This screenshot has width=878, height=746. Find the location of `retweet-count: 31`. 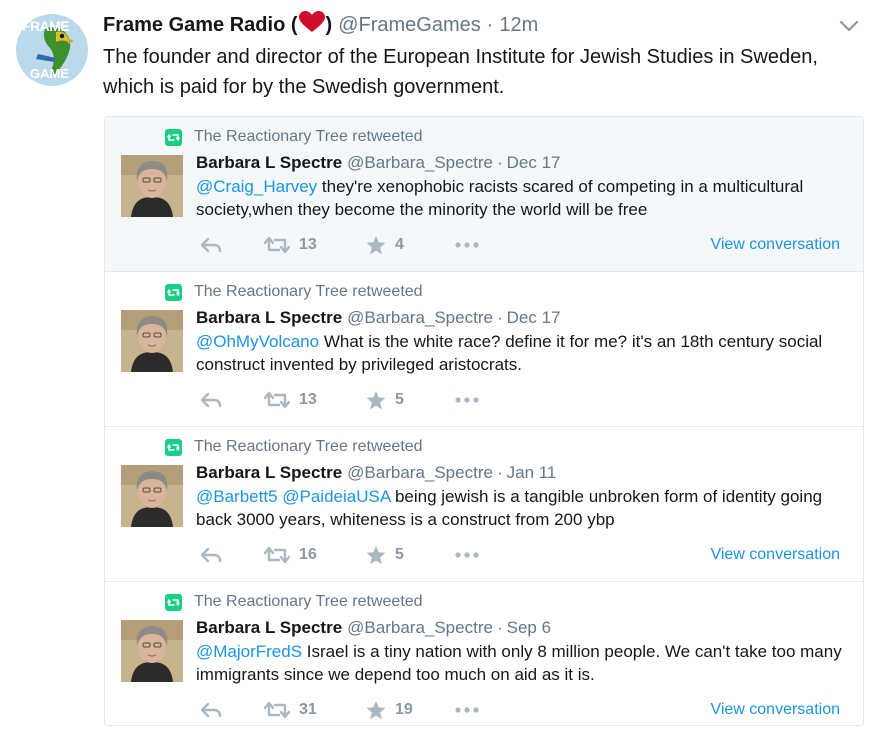

retweet-count: 31 is located at coordinates (308, 709).